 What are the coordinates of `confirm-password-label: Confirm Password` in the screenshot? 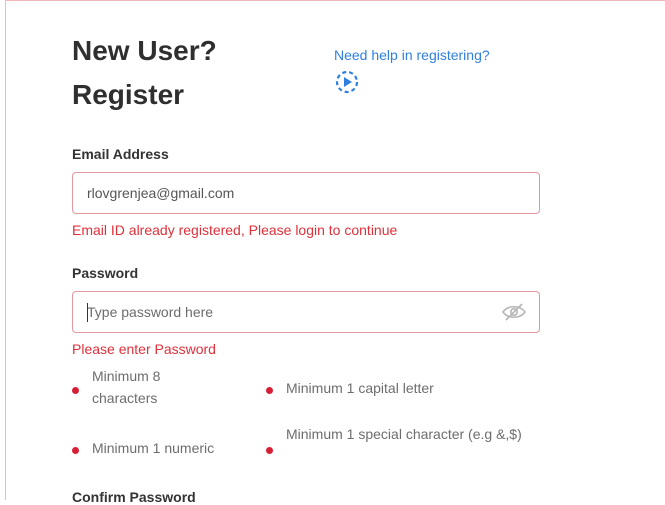 It's located at (134, 497).